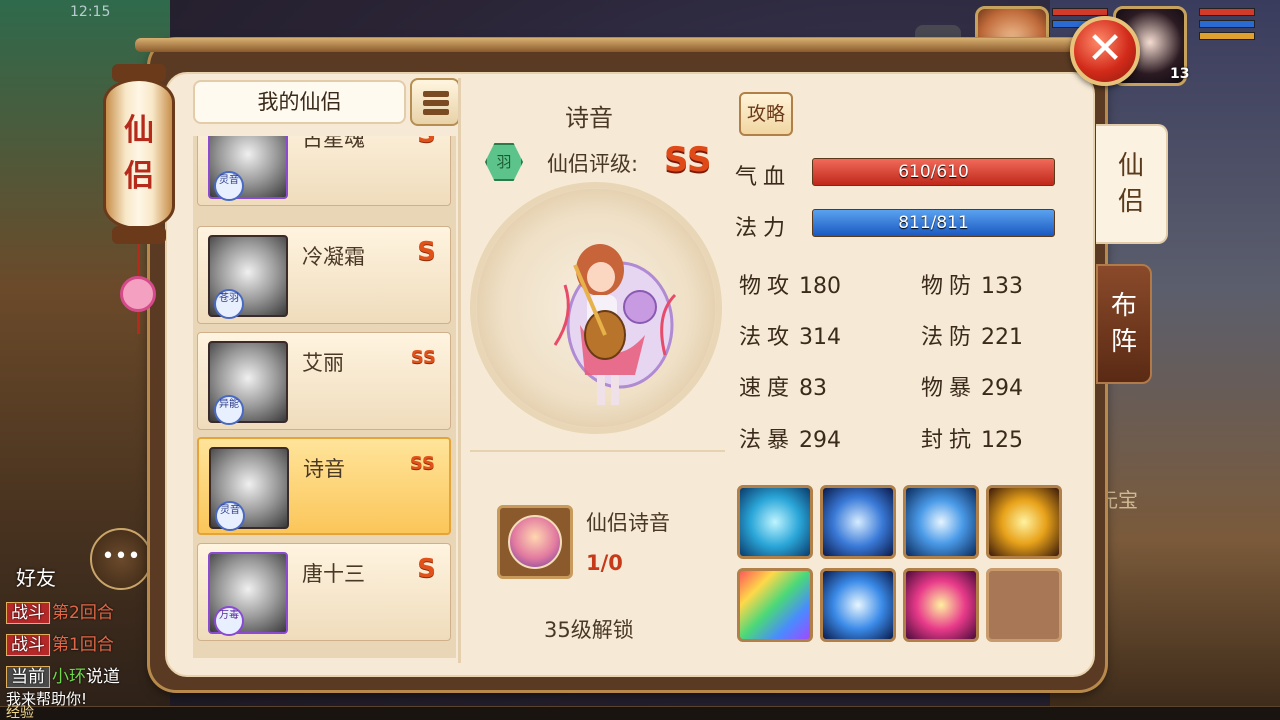  I want to click on close-icon: ✕, so click(1105, 51).